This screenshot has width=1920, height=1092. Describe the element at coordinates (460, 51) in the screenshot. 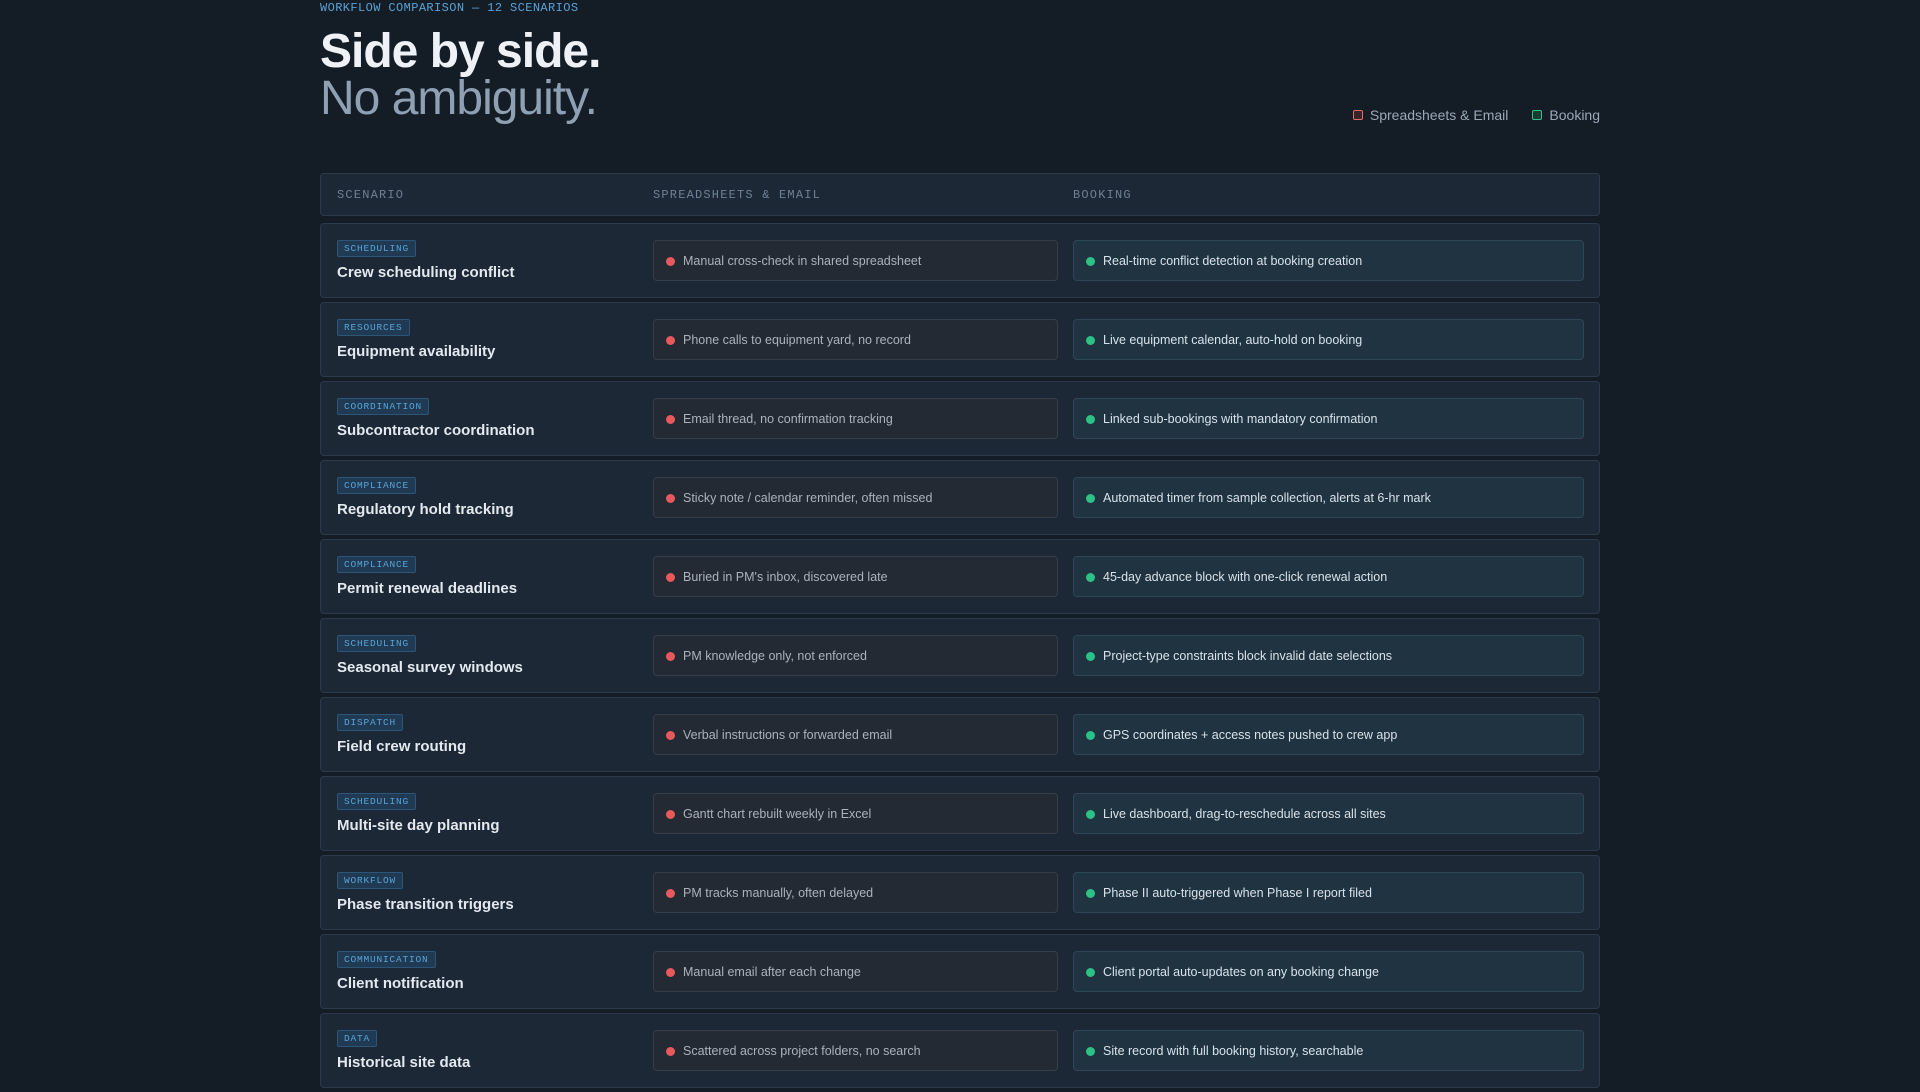

I see `page-title: Side by side.` at that location.